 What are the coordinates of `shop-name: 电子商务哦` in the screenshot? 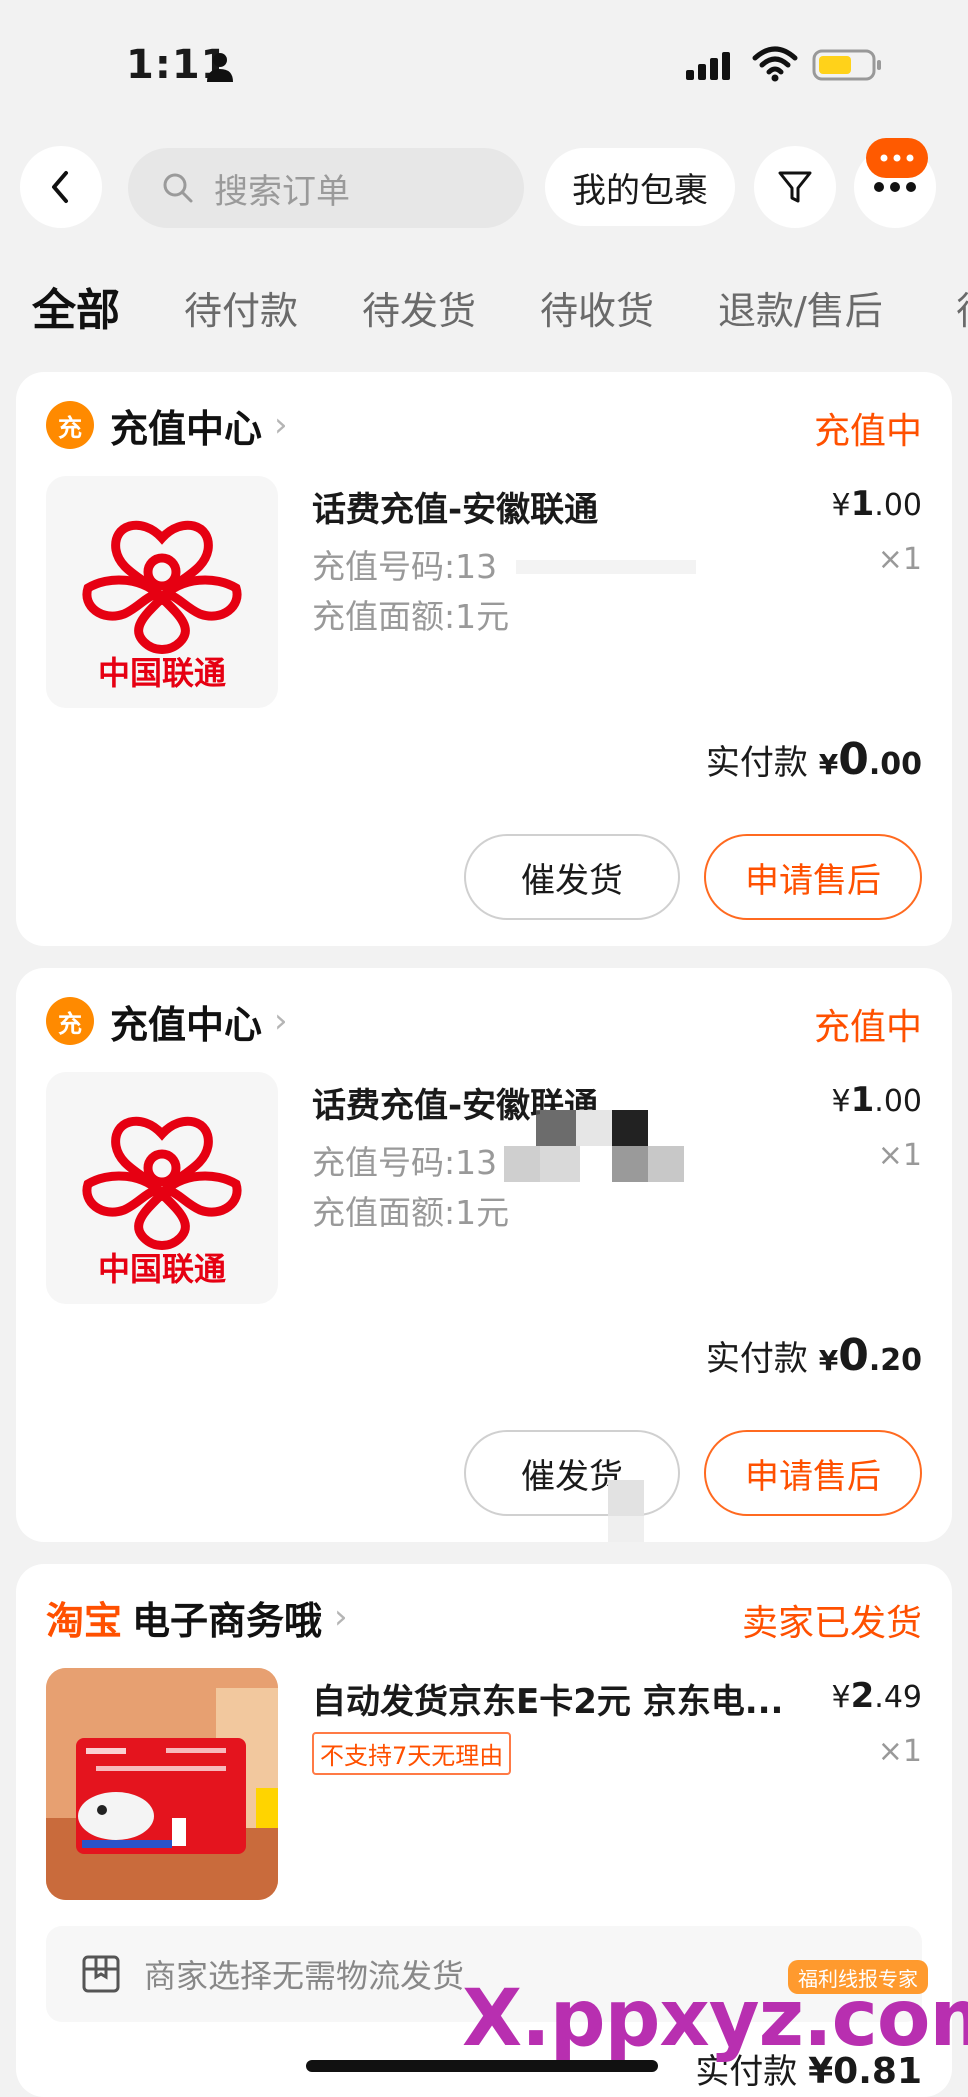 It's located at (227, 1620).